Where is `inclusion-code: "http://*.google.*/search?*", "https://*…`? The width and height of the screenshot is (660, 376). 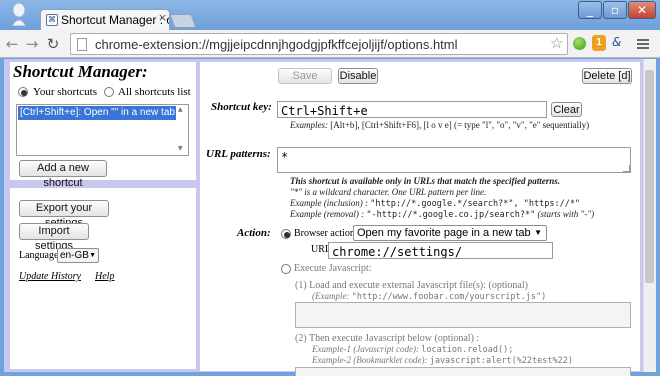 inclusion-code: "http://*.google.*/search?*", "https://*… is located at coordinates (475, 204).